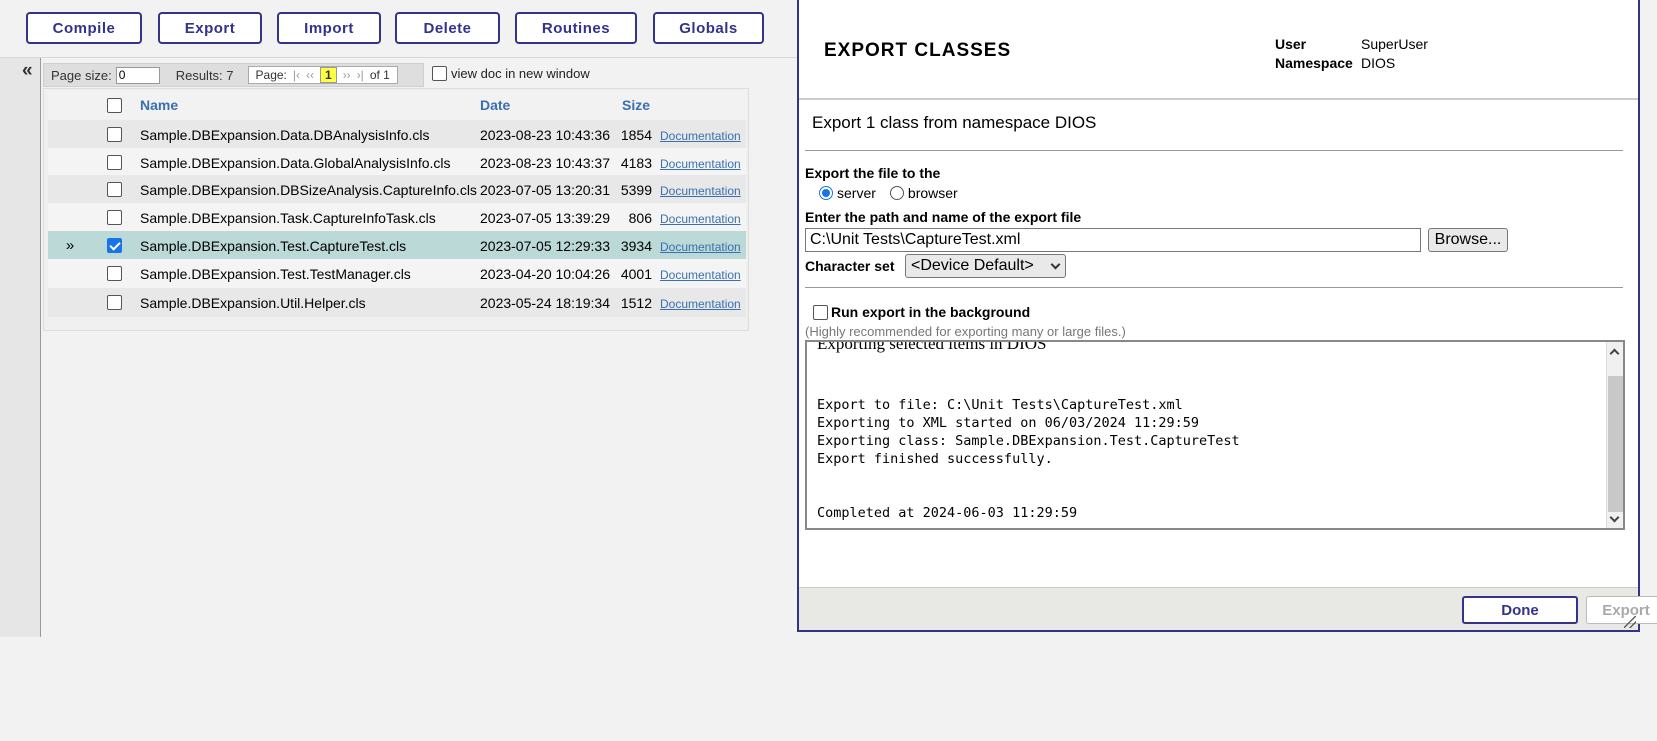  What do you see at coordinates (545, 273) in the screenshot?
I see `class-date: 2023-04-20 10:04:26` at bounding box center [545, 273].